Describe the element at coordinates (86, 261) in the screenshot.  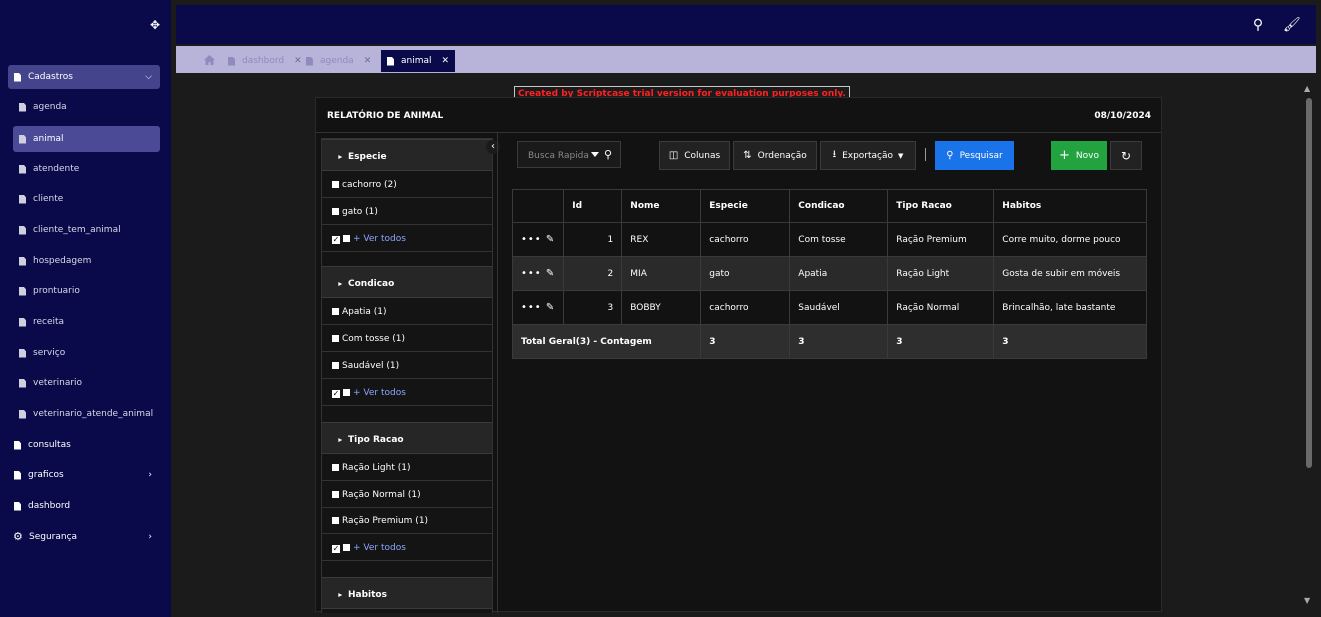
I see `sidebar-item-hospedagem: hospedagem` at that location.